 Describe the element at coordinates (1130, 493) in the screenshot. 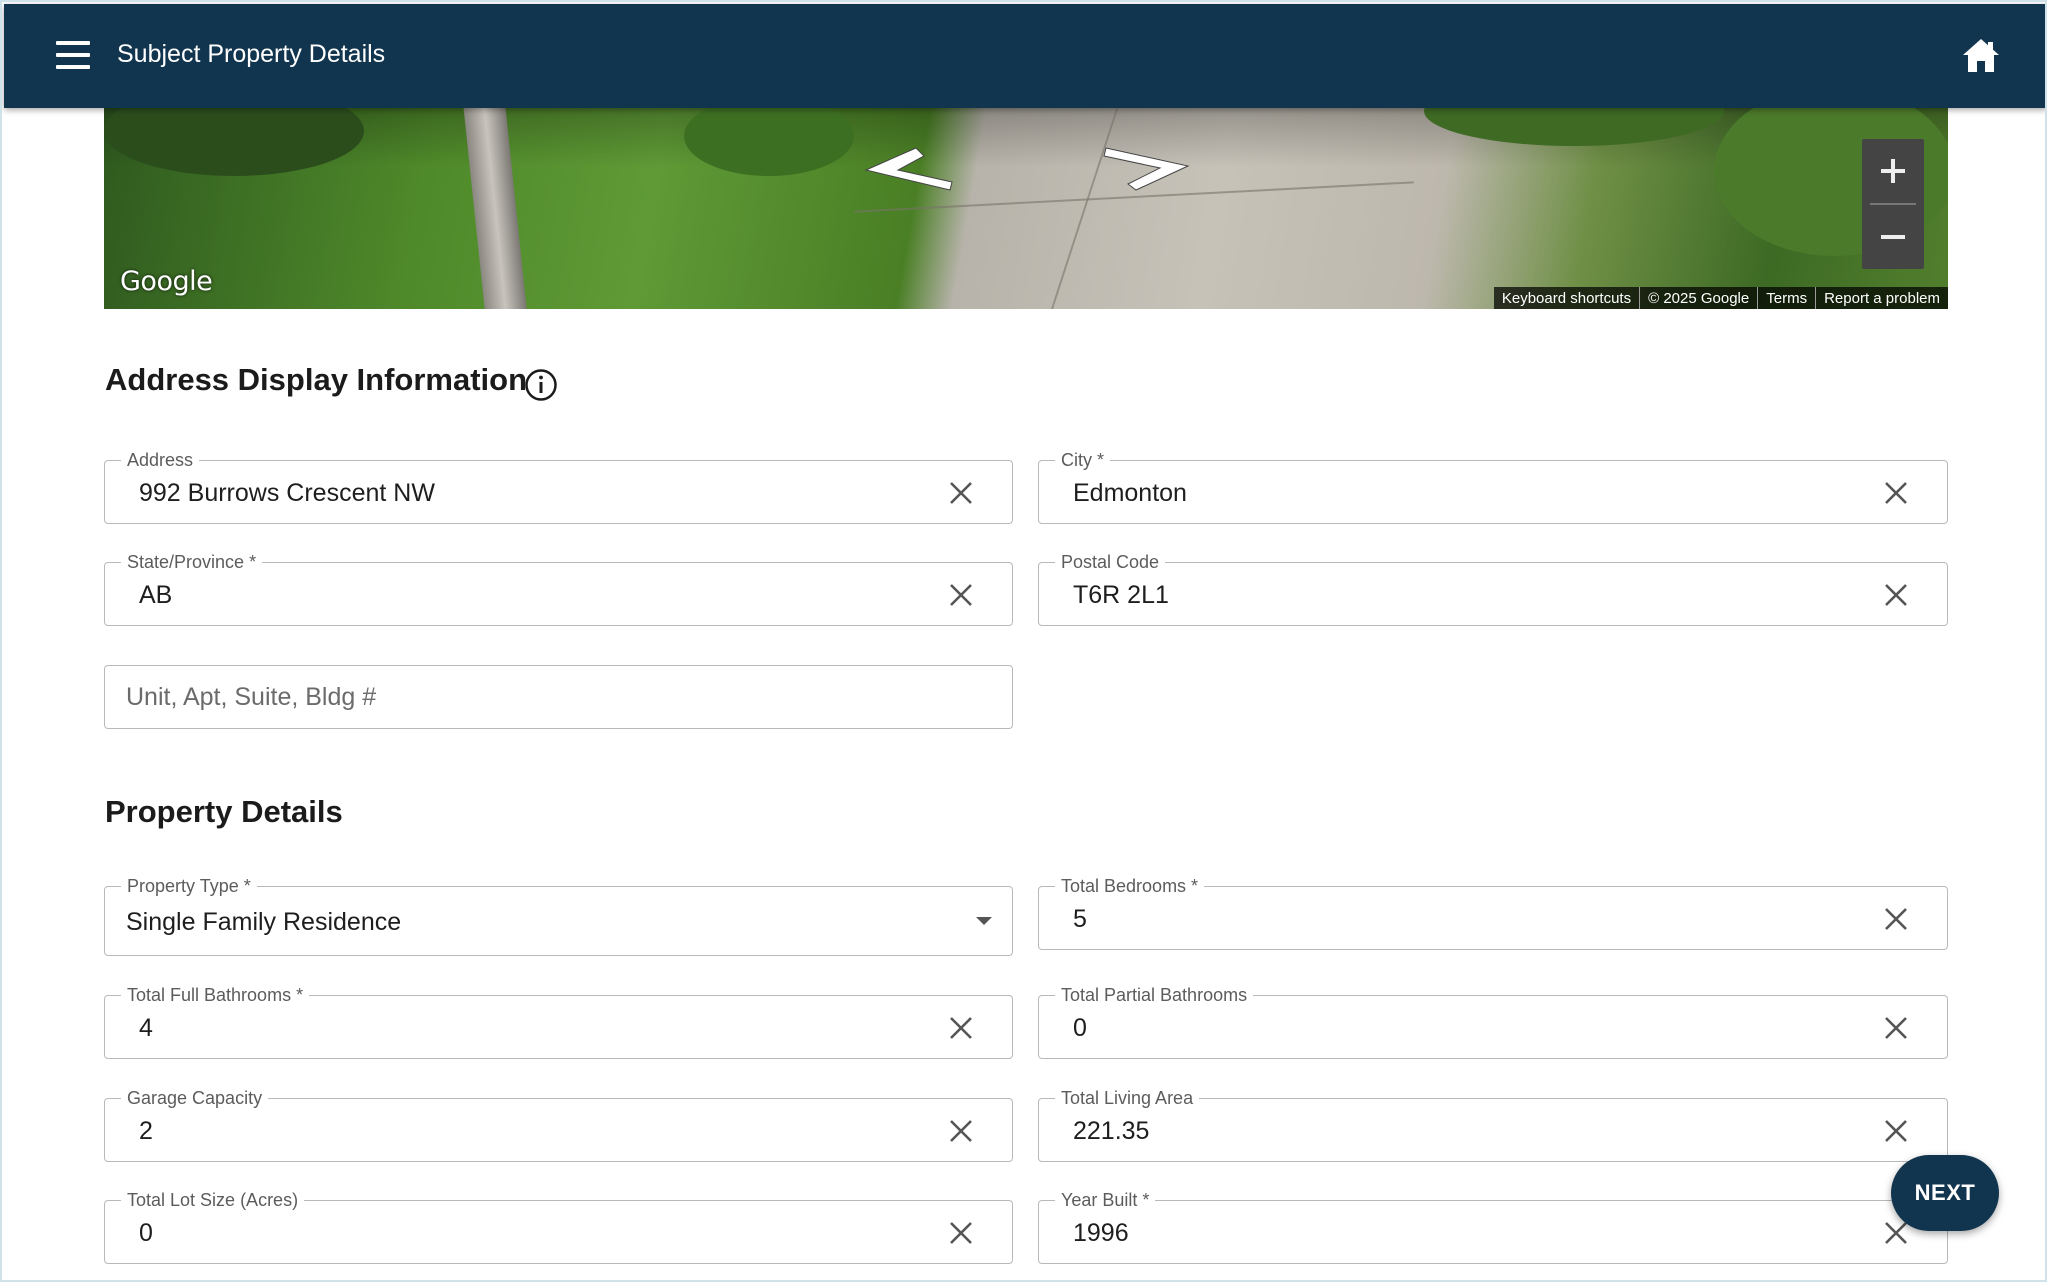

I see `city-value: Edmonton` at that location.